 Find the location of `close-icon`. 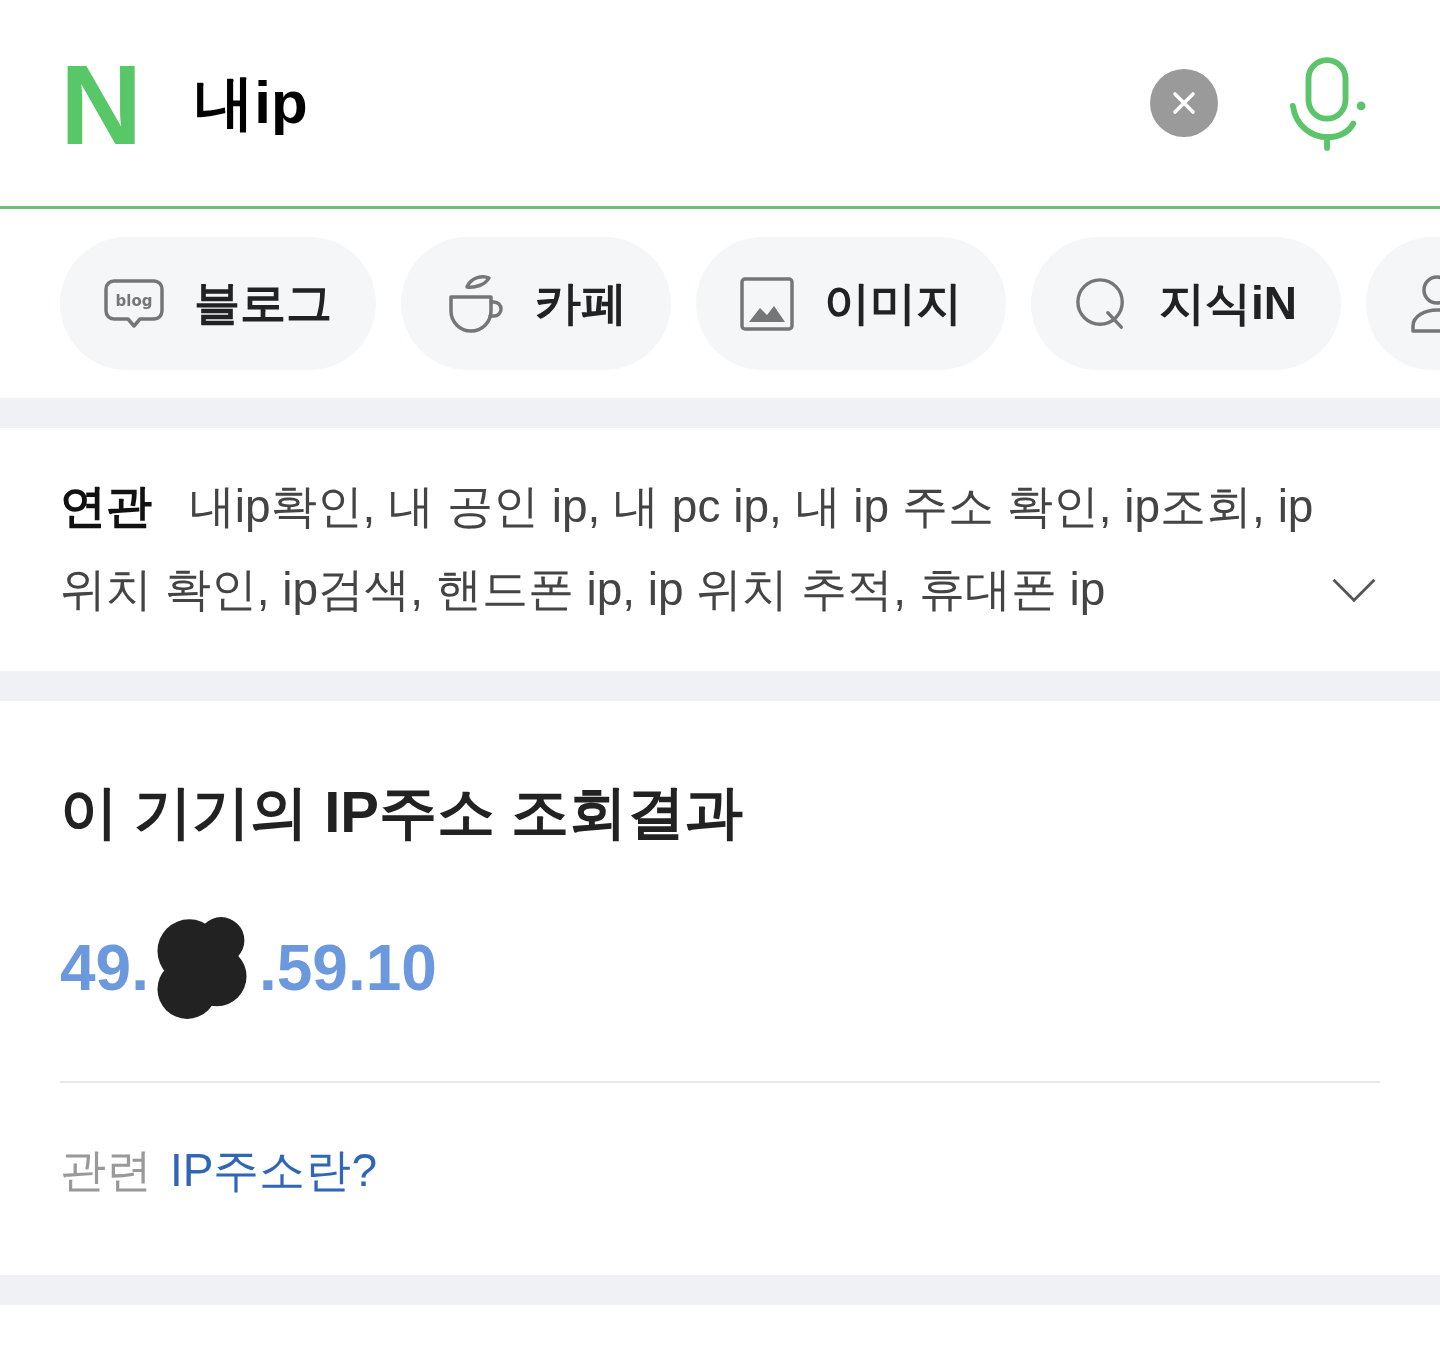

close-icon is located at coordinates (1184, 103).